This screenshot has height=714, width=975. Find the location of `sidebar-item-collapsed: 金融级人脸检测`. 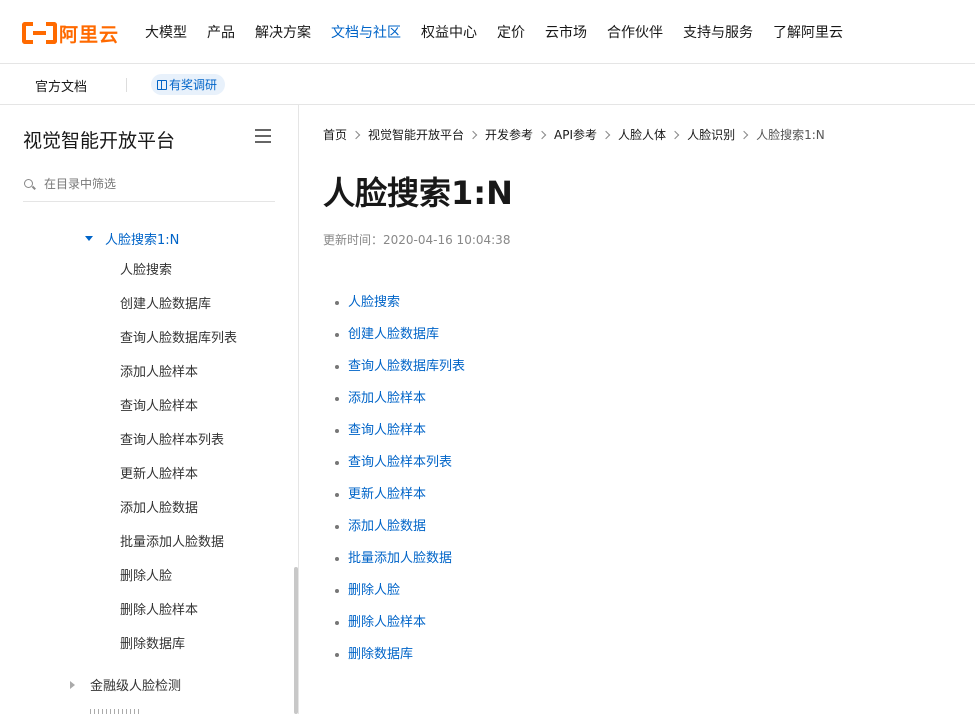

sidebar-item-collapsed: 金融级人脸检测 is located at coordinates (125, 684).